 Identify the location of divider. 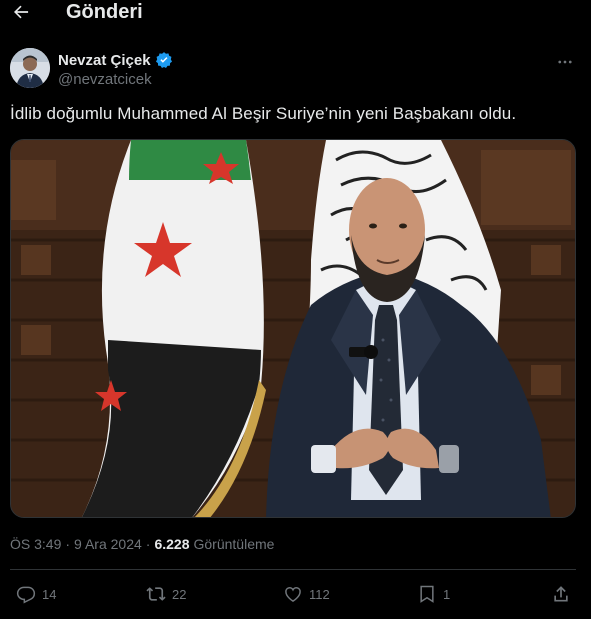
(293, 569).